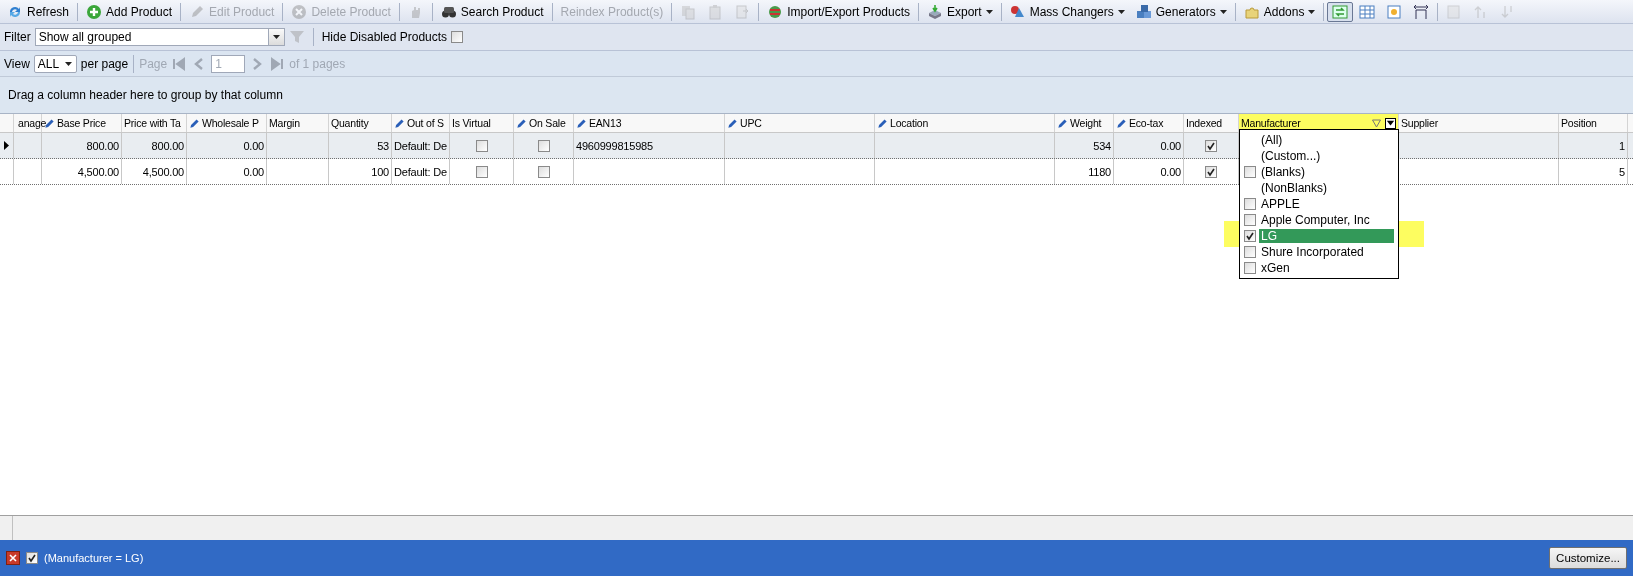 The height and width of the screenshot is (576, 1633). What do you see at coordinates (285, 123) in the screenshot?
I see `column-title: Margin` at bounding box center [285, 123].